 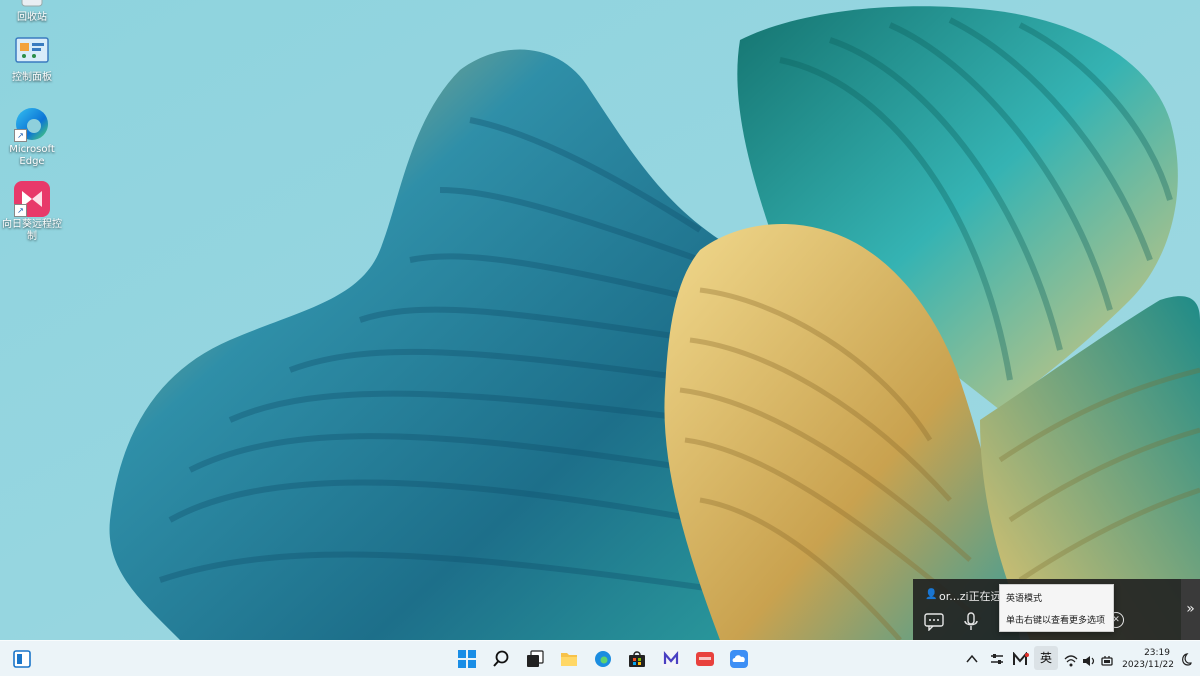 I want to click on desktop-icon-label: 回收站, so click(x=32, y=17).